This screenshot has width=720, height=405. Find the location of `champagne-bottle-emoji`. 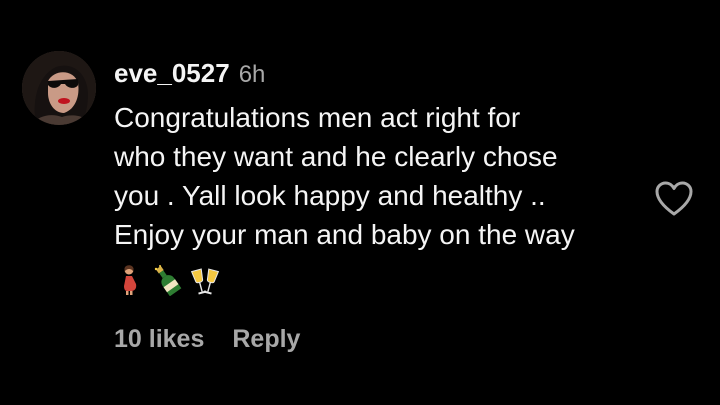

champagne-bottle-emoji is located at coordinates (168, 280).